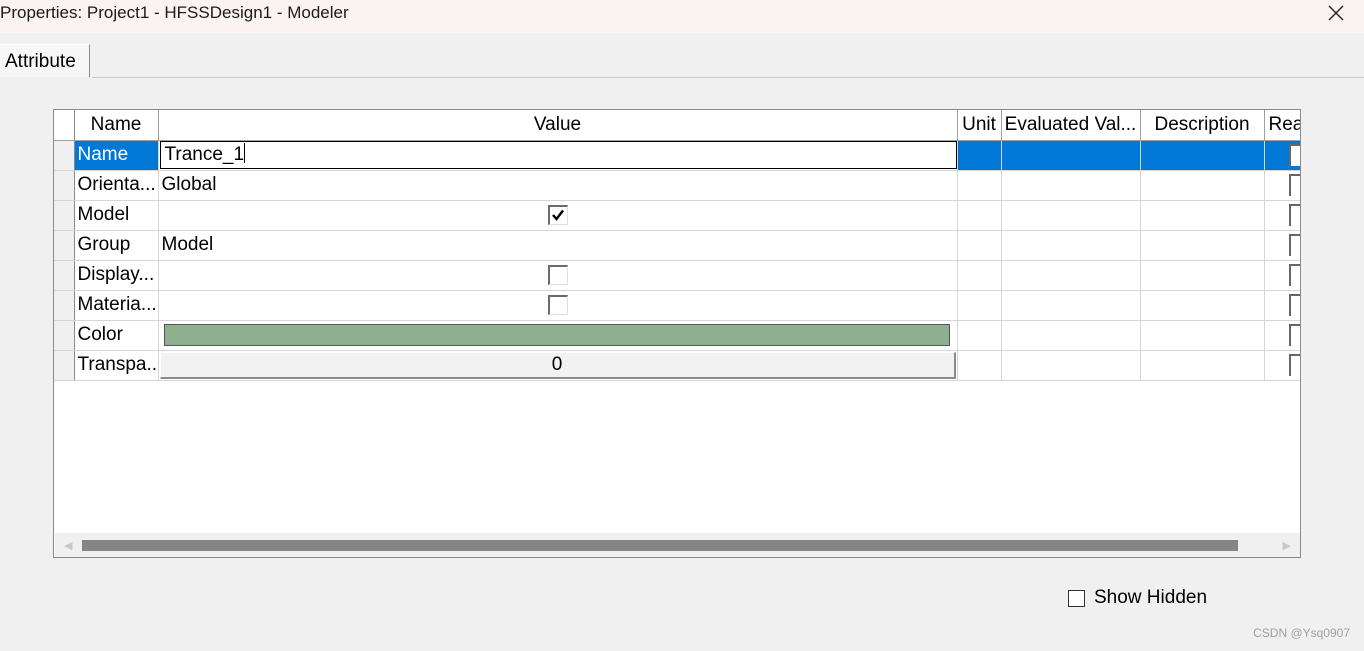 The width and height of the screenshot is (1364, 651). I want to click on color-swatch, so click(556, 335).